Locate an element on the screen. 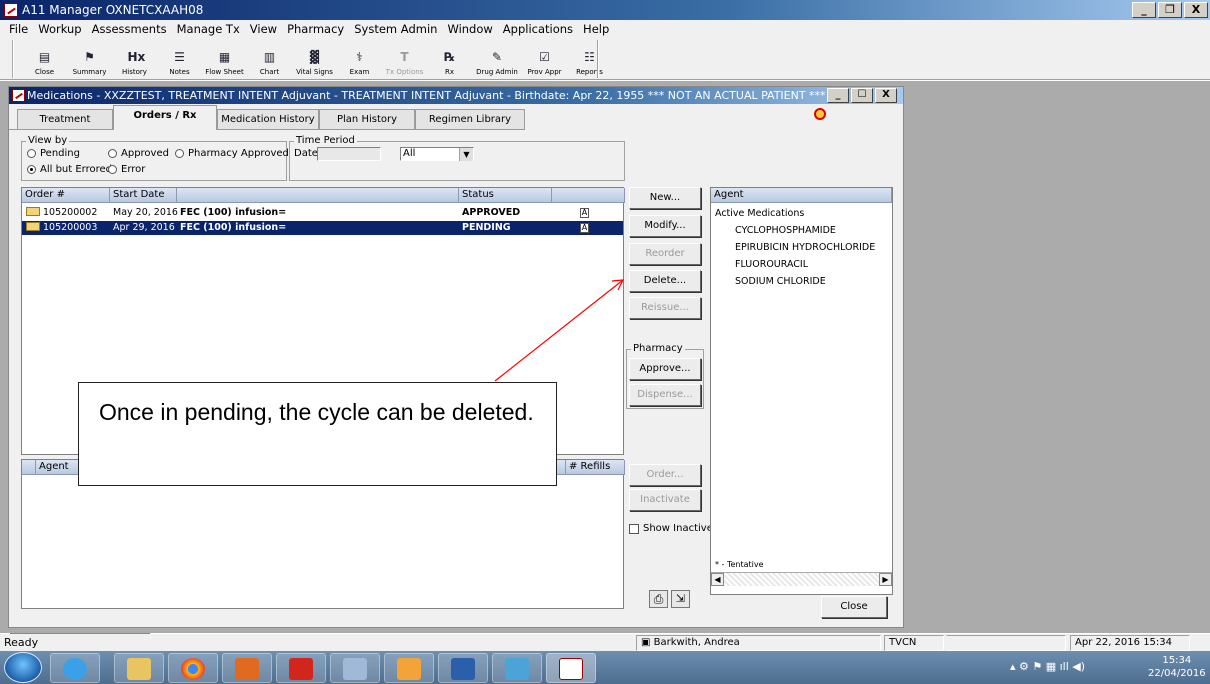 Image resolution: width=1210 pixels, height=684 pixels. menu-help: Help is located at coordinates (596, 29).